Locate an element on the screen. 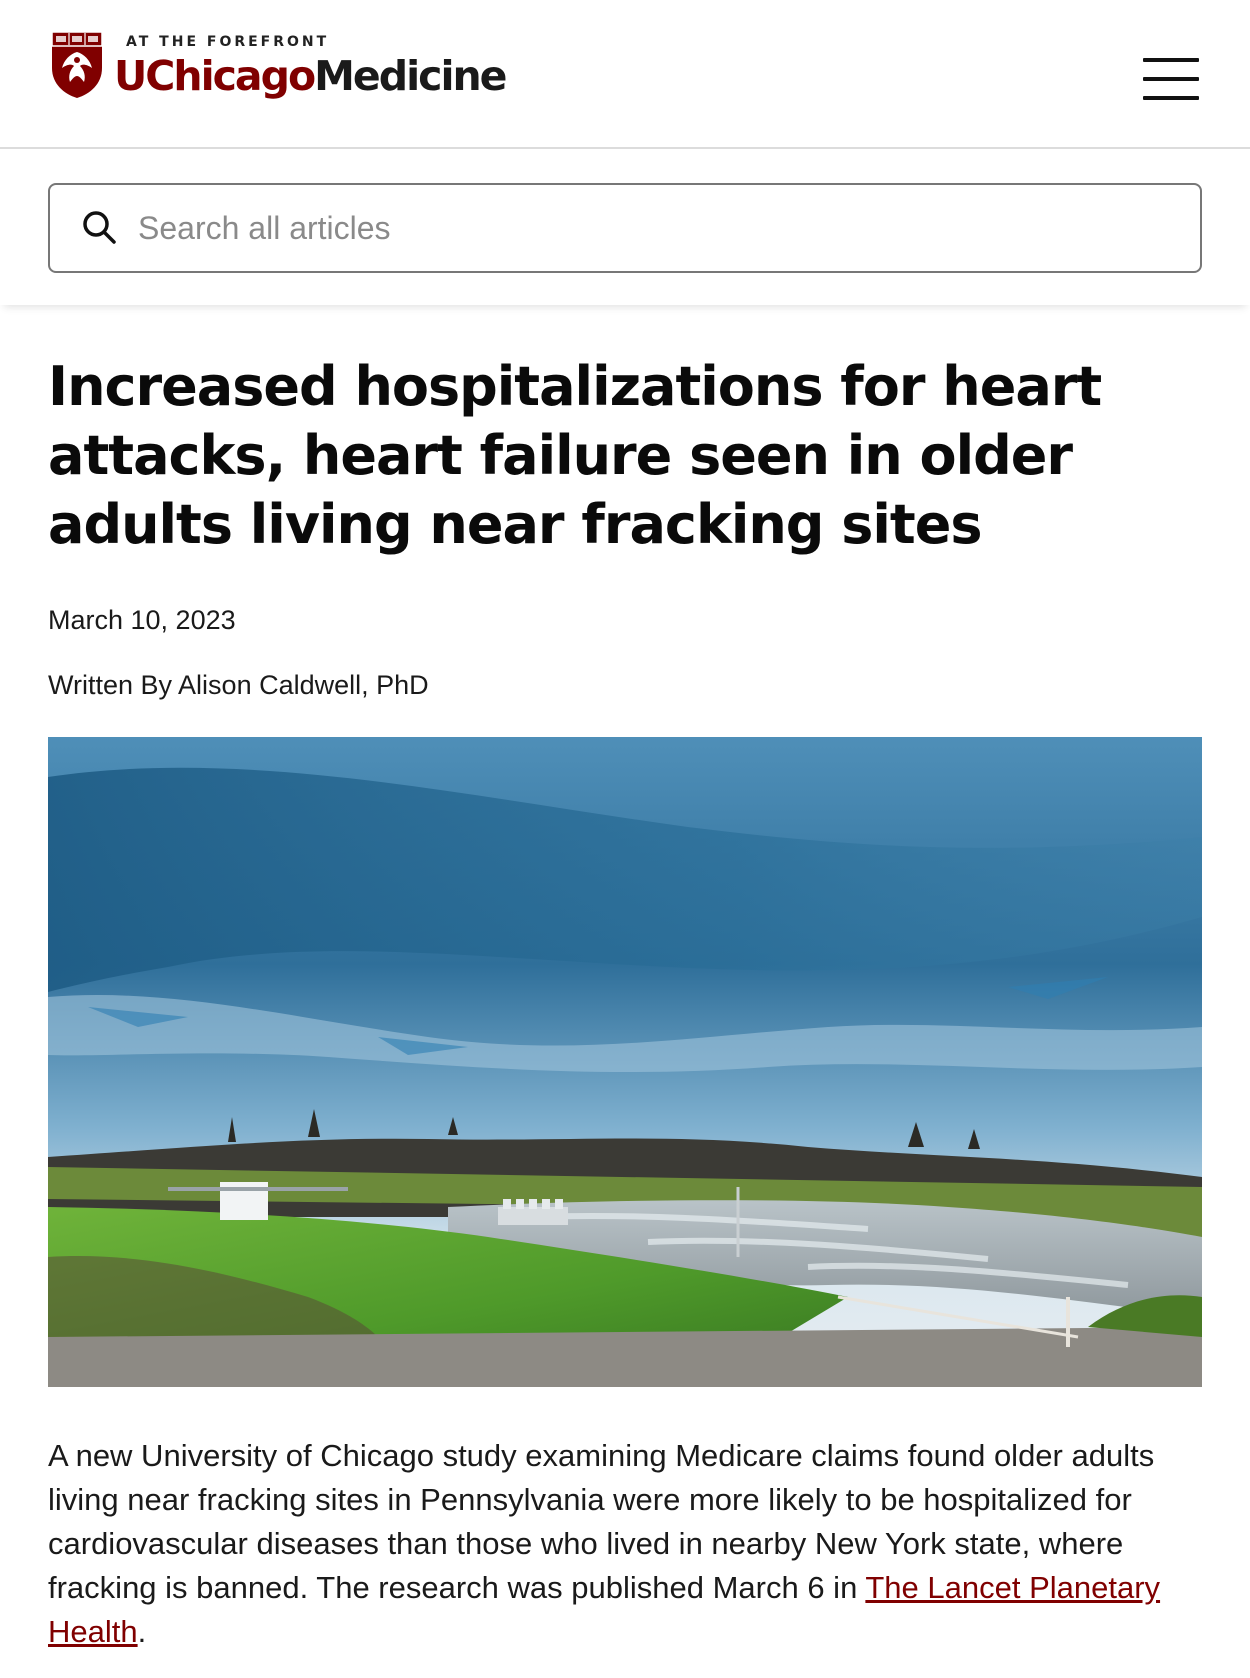 The width and height of the screenshot is (1250, 1678). article-date: March 10, 2023 is located at coordinates (142, 620).